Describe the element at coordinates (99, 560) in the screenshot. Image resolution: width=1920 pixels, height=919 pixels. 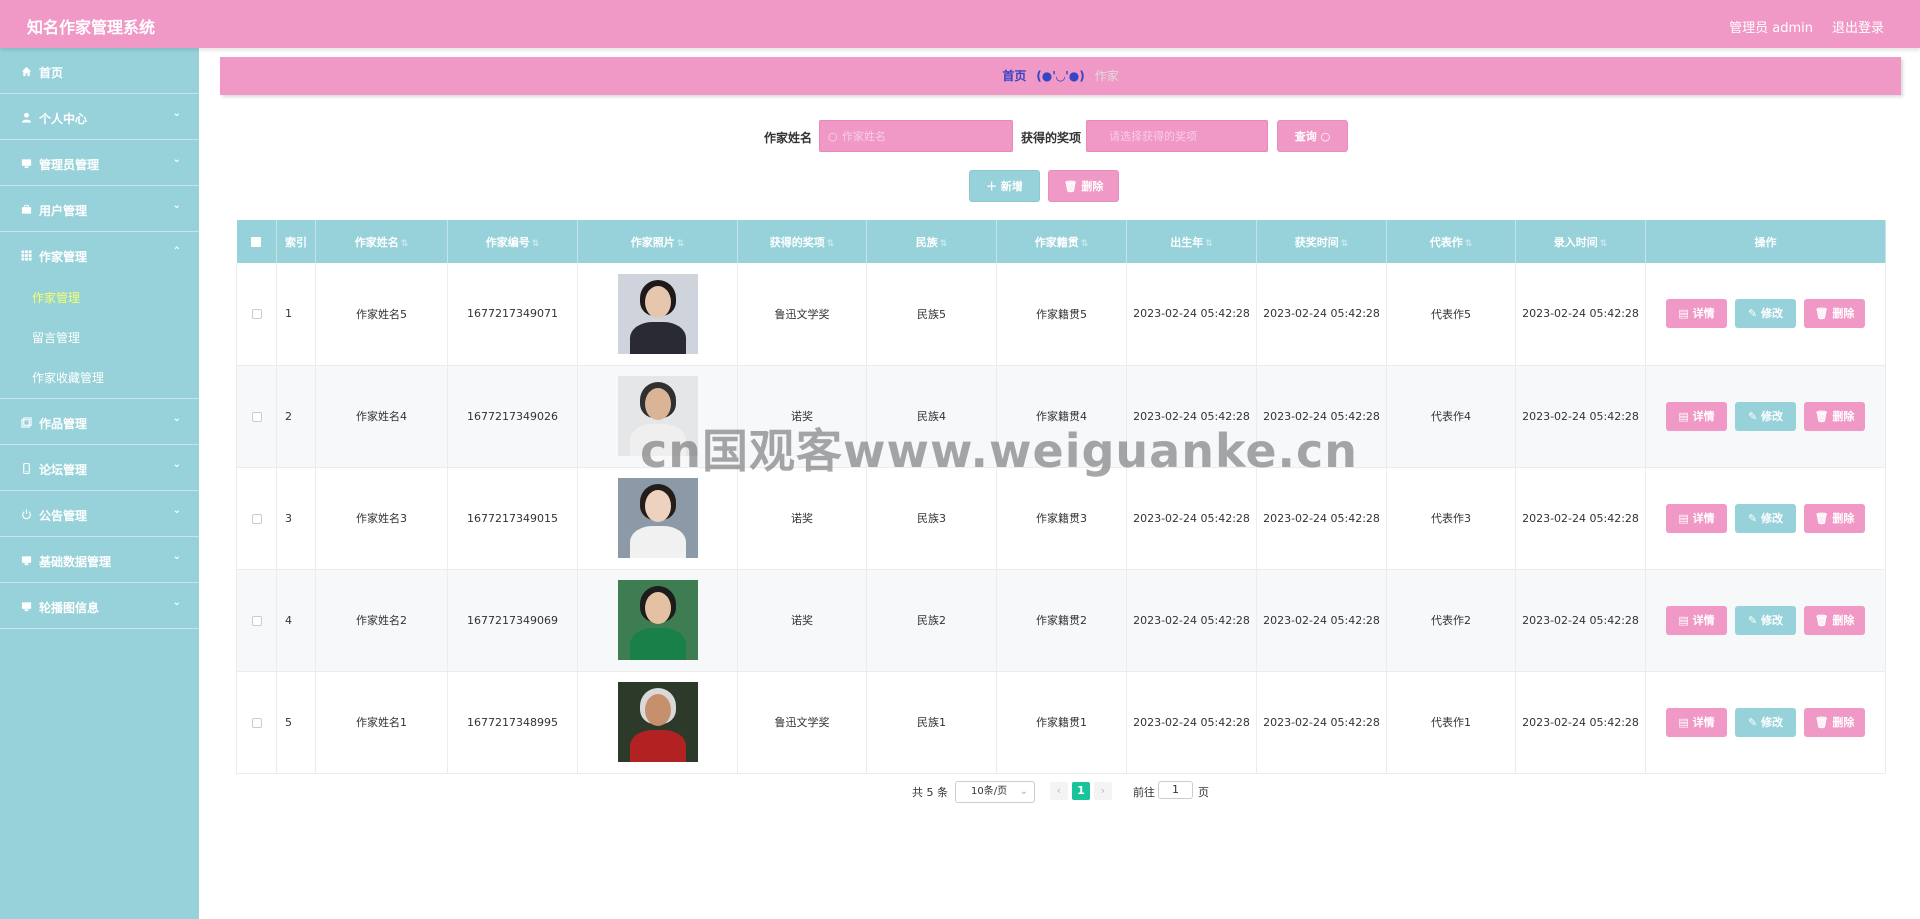
I see `sidebar-item-basedata: 基础数据管理 ⌄` at that location.